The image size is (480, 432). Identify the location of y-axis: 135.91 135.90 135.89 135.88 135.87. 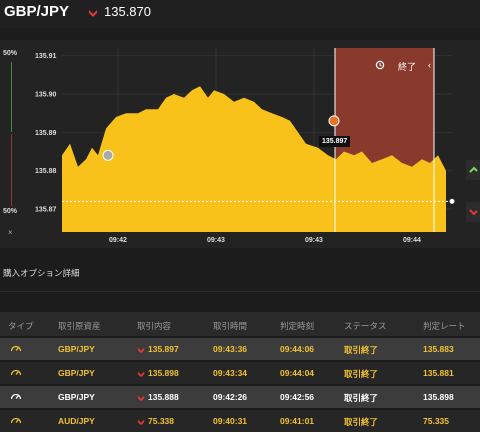
(46, 133).